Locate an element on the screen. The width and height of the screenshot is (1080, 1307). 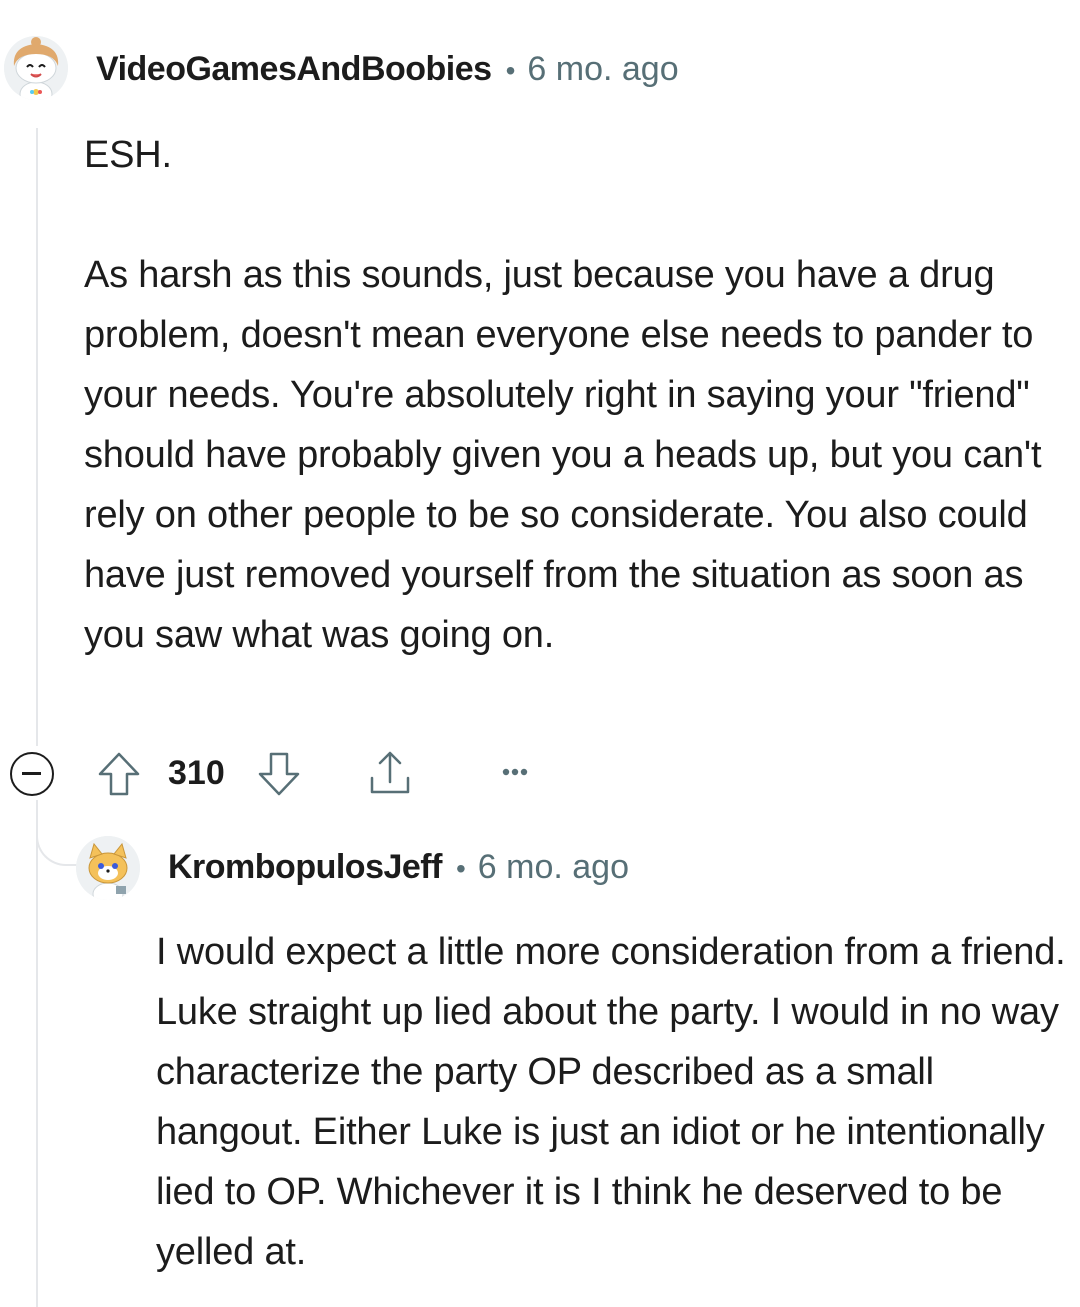
comment-username: KrombopulosJeff is located at coordinates (305, 867).